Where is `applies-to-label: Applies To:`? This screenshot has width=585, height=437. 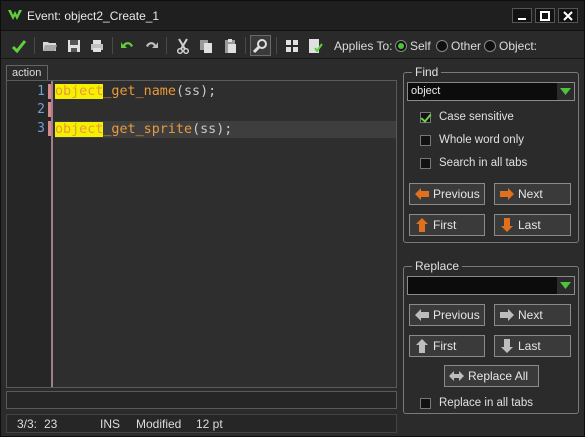 applies-to-label: Applies To: is located at coordinates (363, 46).